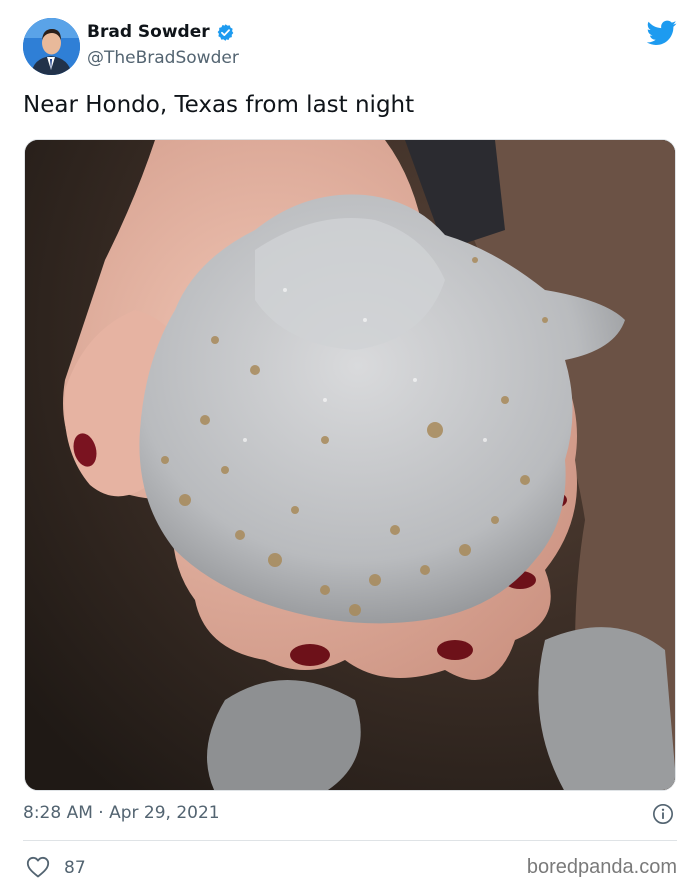  What do you see at coordinates (219, 105) in the screenshot?
I see `tweet-text: Near Hondo, Texas from last night` at bounding box center [219, 105].